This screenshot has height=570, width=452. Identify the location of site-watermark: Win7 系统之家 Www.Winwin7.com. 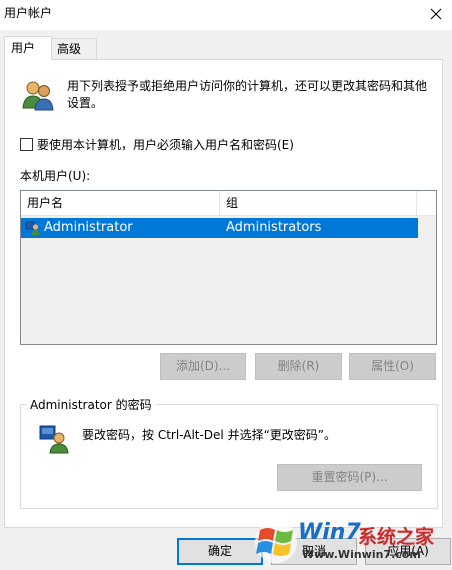
(352, 544).